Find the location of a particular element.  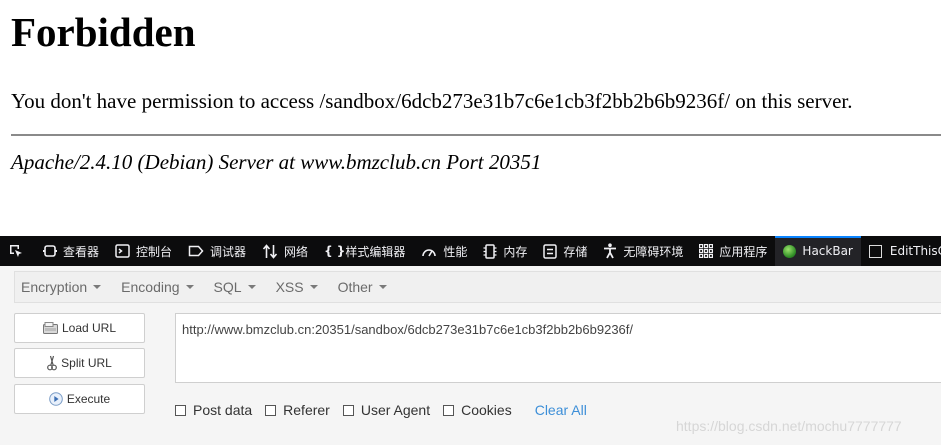

menu-sql: SQL is located at coordinates (235, 287).